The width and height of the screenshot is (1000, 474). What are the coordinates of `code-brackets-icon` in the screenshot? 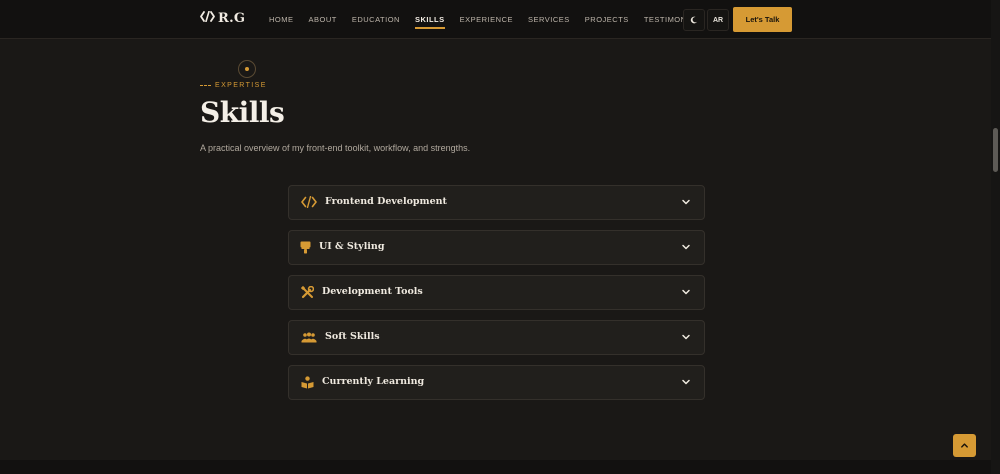 It's located at (207, 18).